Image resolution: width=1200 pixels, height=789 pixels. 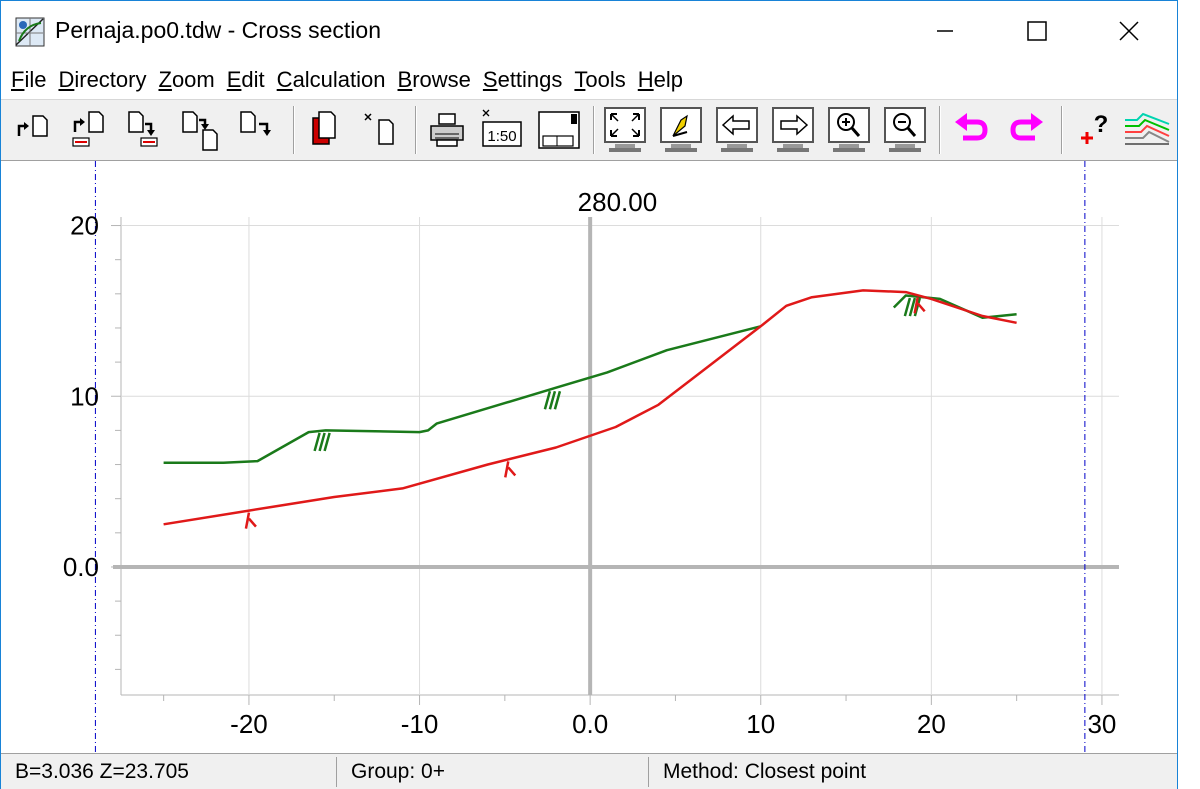 I want to click on copy-button, so click(x=325, y=130).